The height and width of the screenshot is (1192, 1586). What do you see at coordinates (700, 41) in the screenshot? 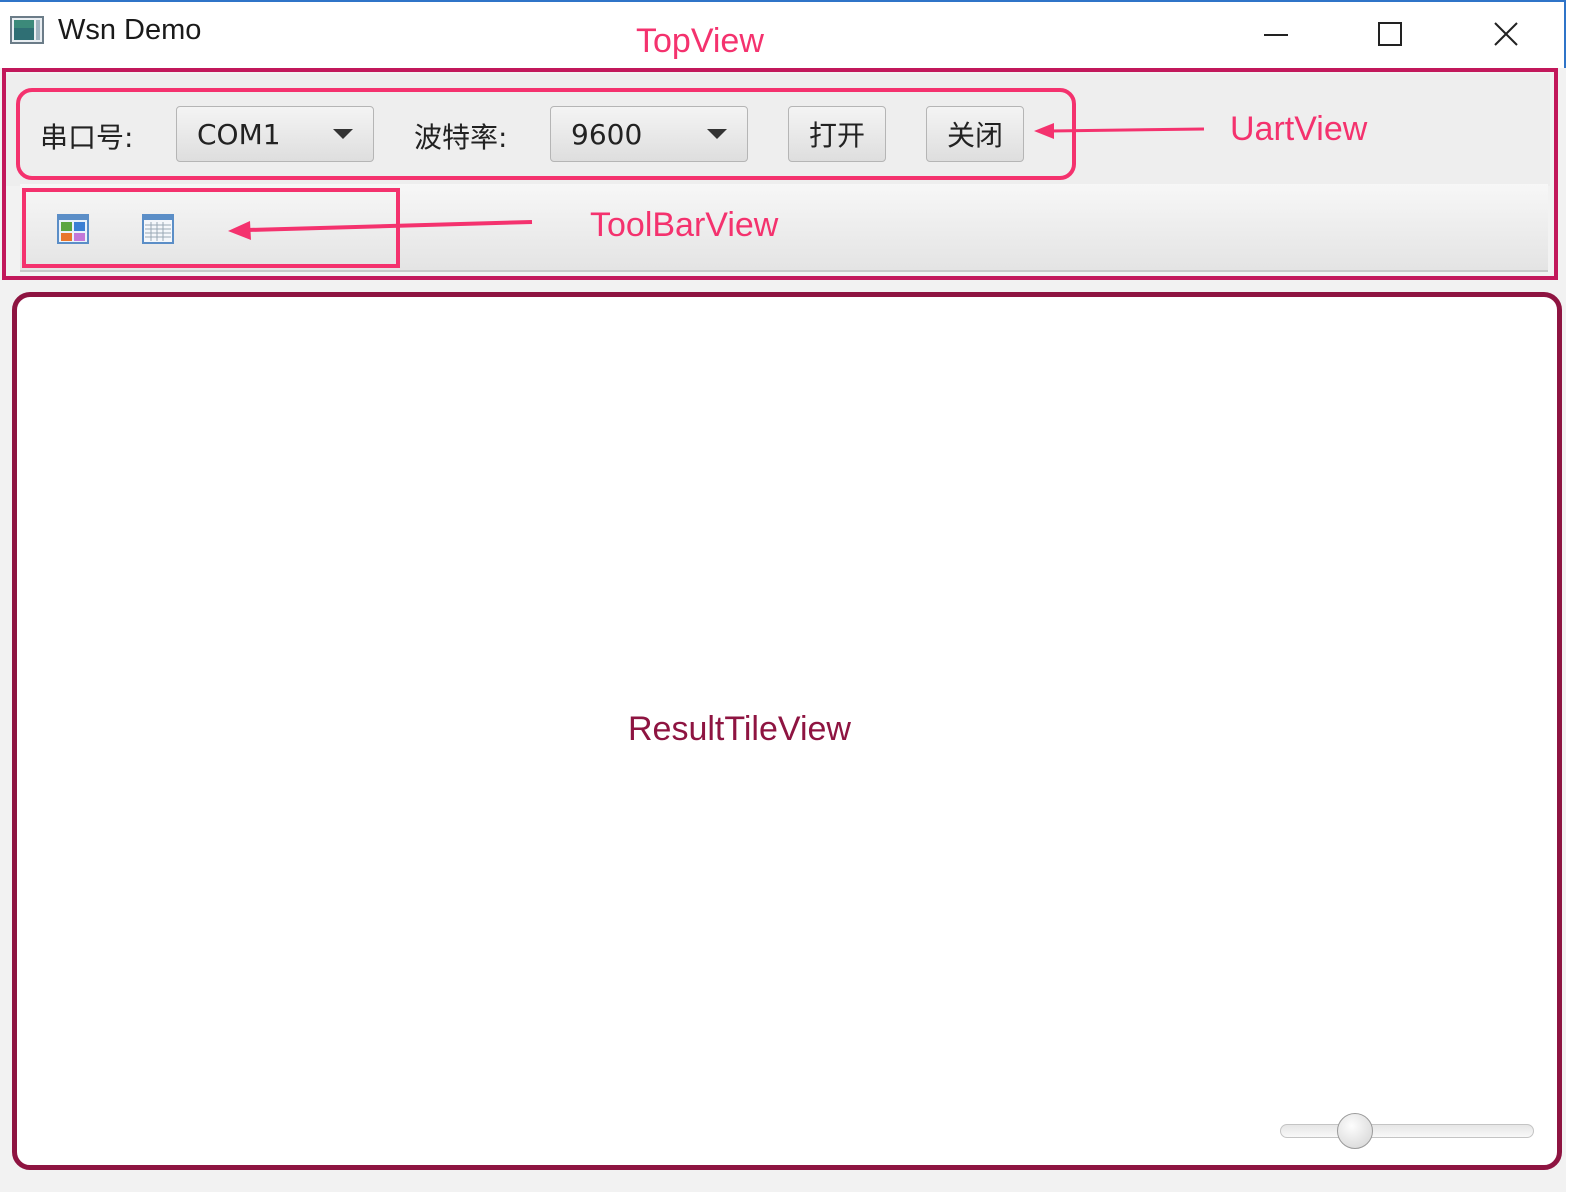
I see `topview-annotation-label: TopView` at bounding box center [700, 41].